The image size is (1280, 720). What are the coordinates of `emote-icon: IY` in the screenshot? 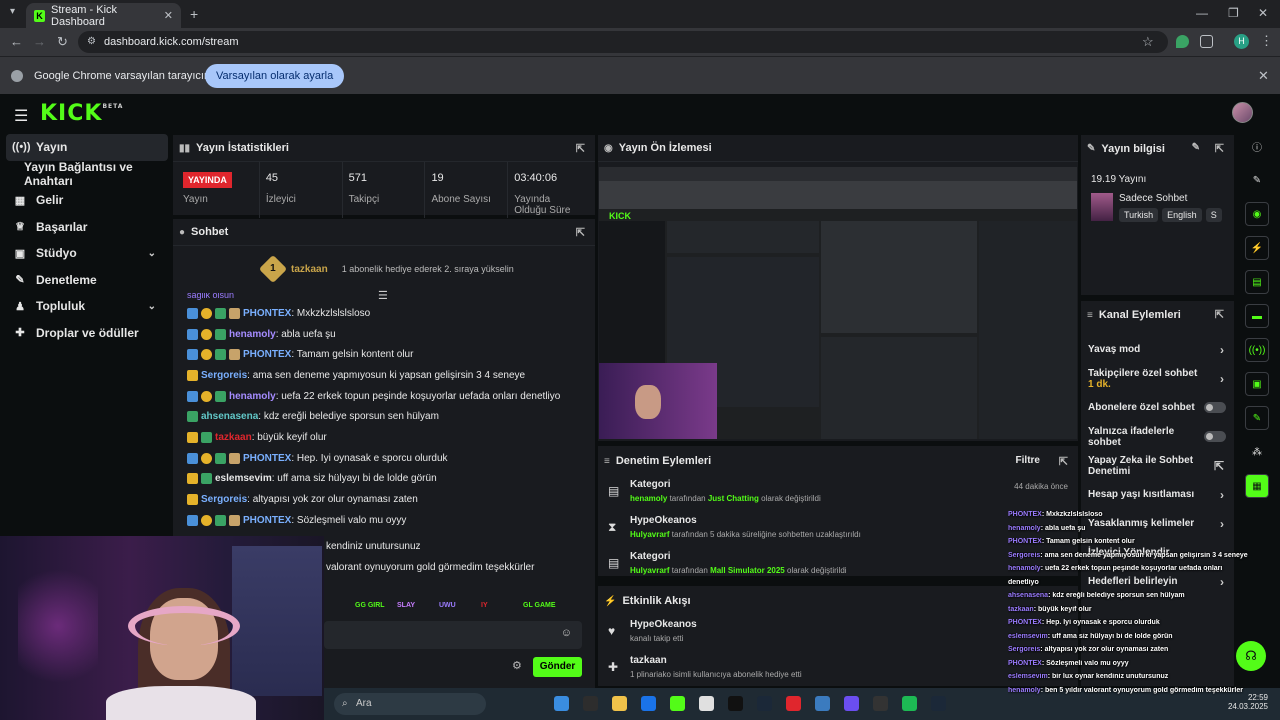 It's located at (484, 605).